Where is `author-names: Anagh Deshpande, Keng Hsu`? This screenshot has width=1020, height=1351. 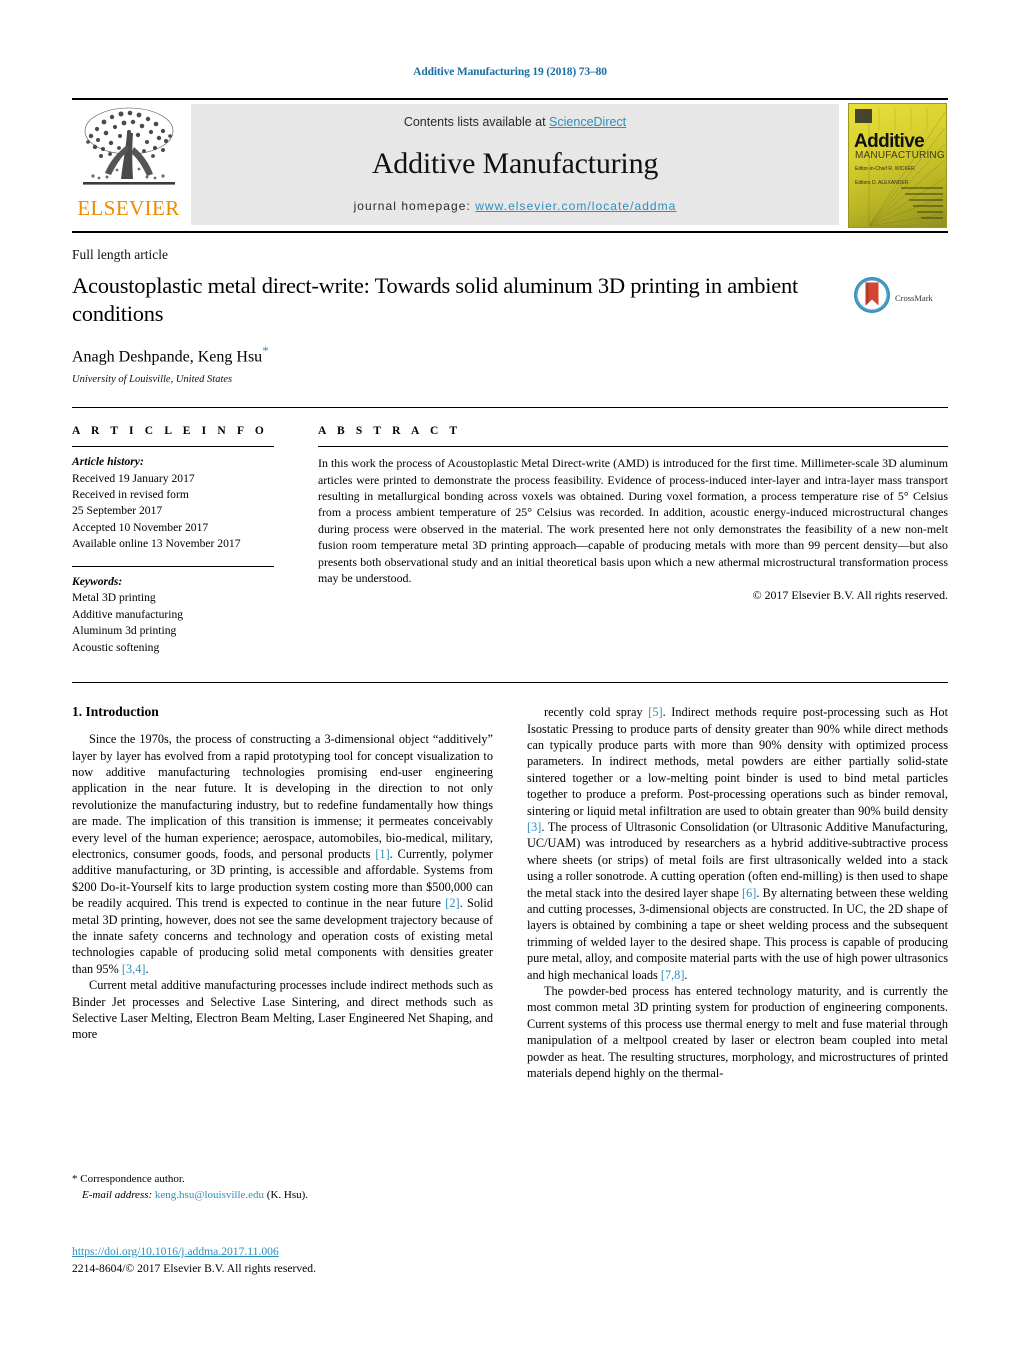 author-names: Anagh Deshpande, Keng Hsu is located at coordinates (167, 357).